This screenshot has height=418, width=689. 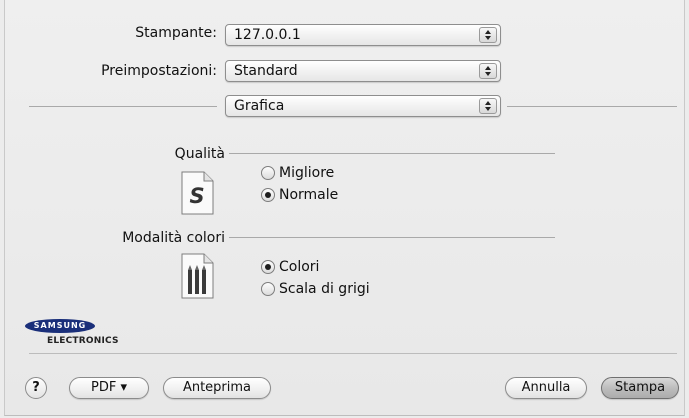 What do you see at coordinates (640, 388) in the screenshot?
I see `print-button: Stampa` at bounding box center [640, 388].